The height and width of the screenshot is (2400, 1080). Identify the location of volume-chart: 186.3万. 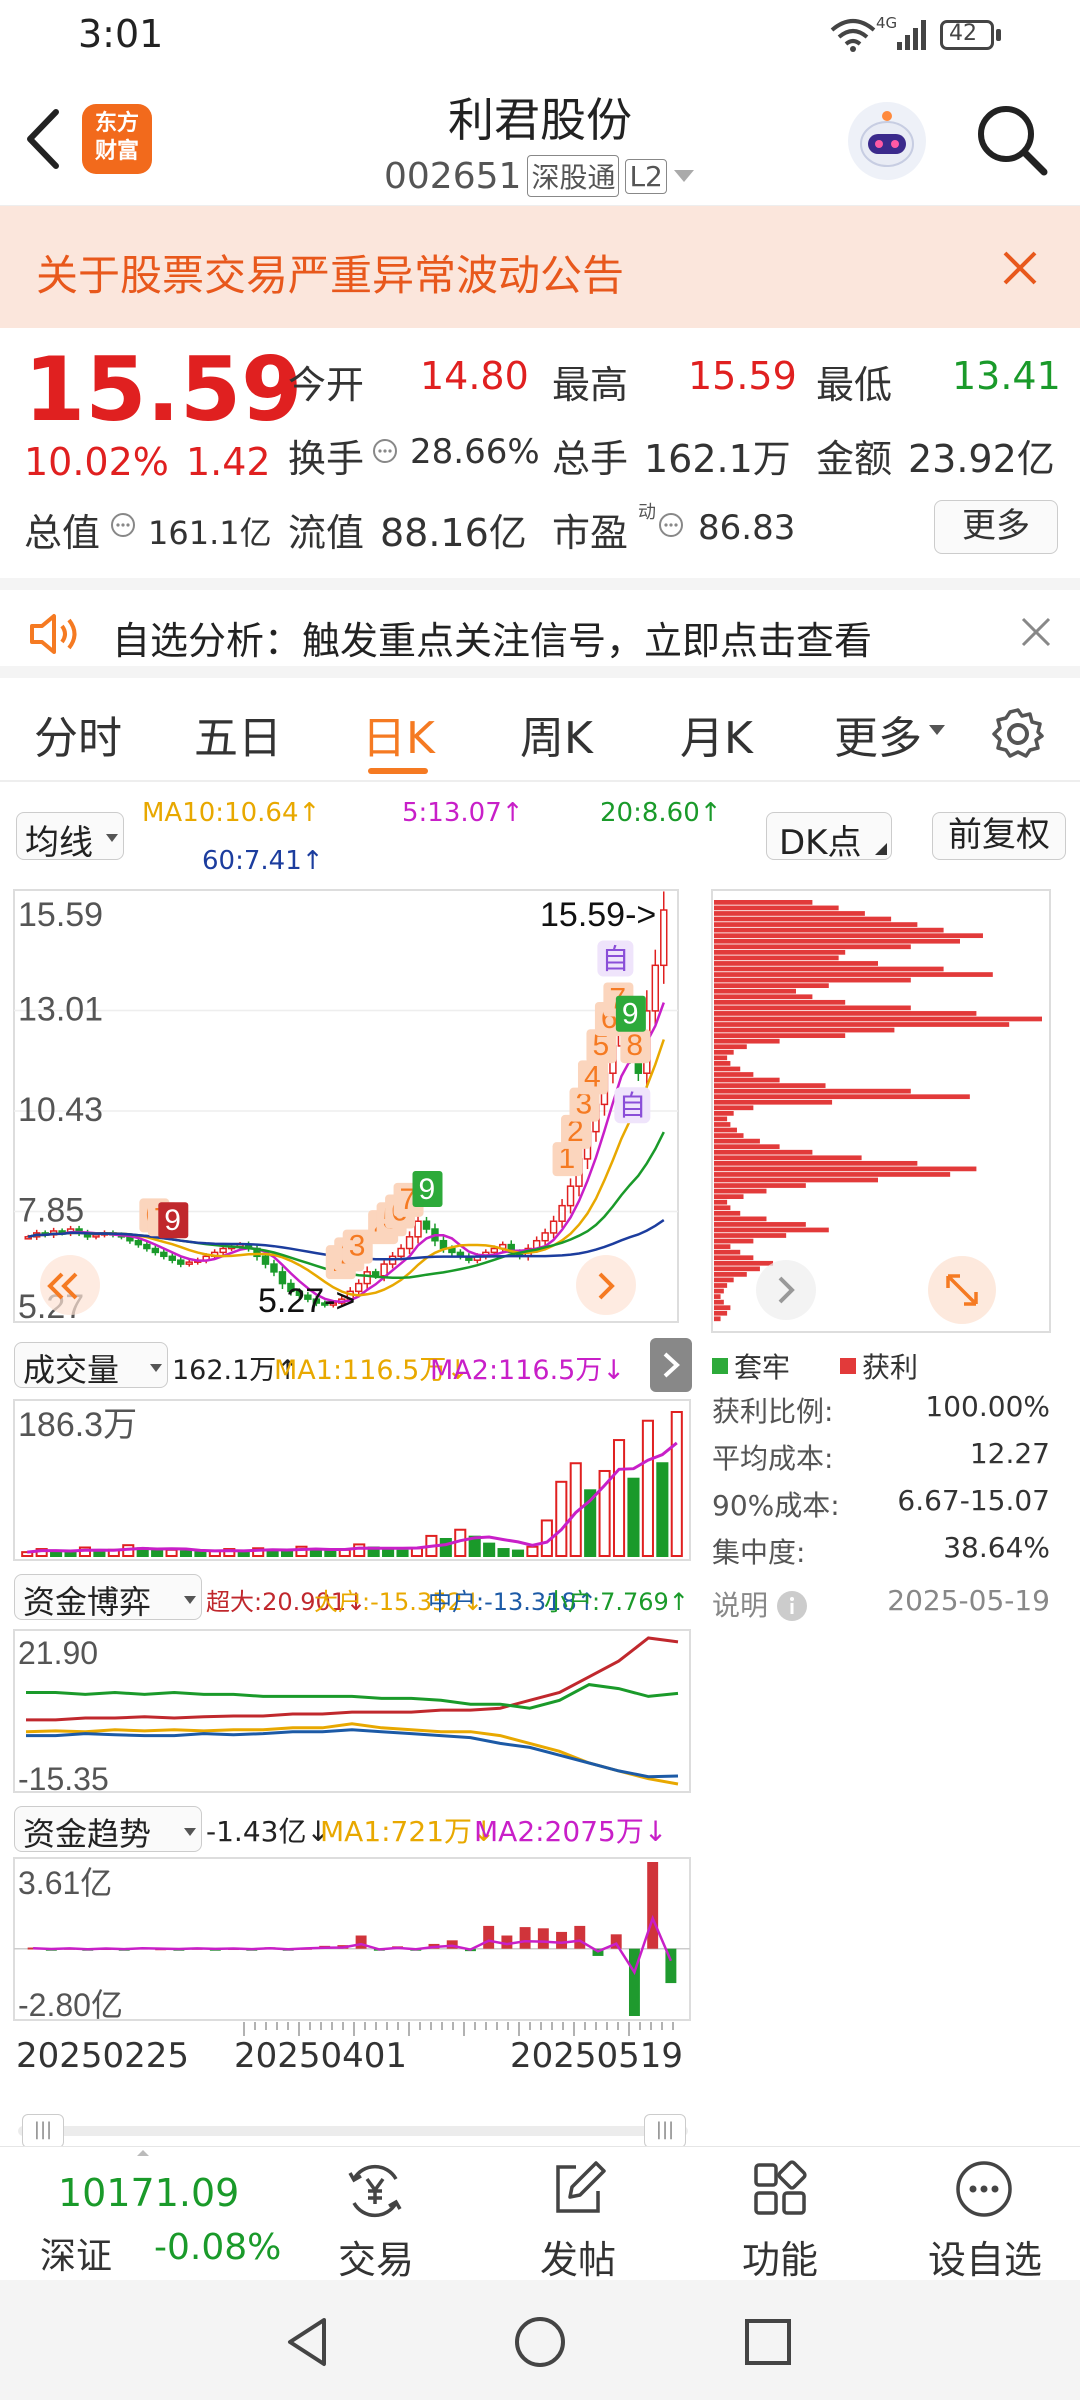
(352, 1480).